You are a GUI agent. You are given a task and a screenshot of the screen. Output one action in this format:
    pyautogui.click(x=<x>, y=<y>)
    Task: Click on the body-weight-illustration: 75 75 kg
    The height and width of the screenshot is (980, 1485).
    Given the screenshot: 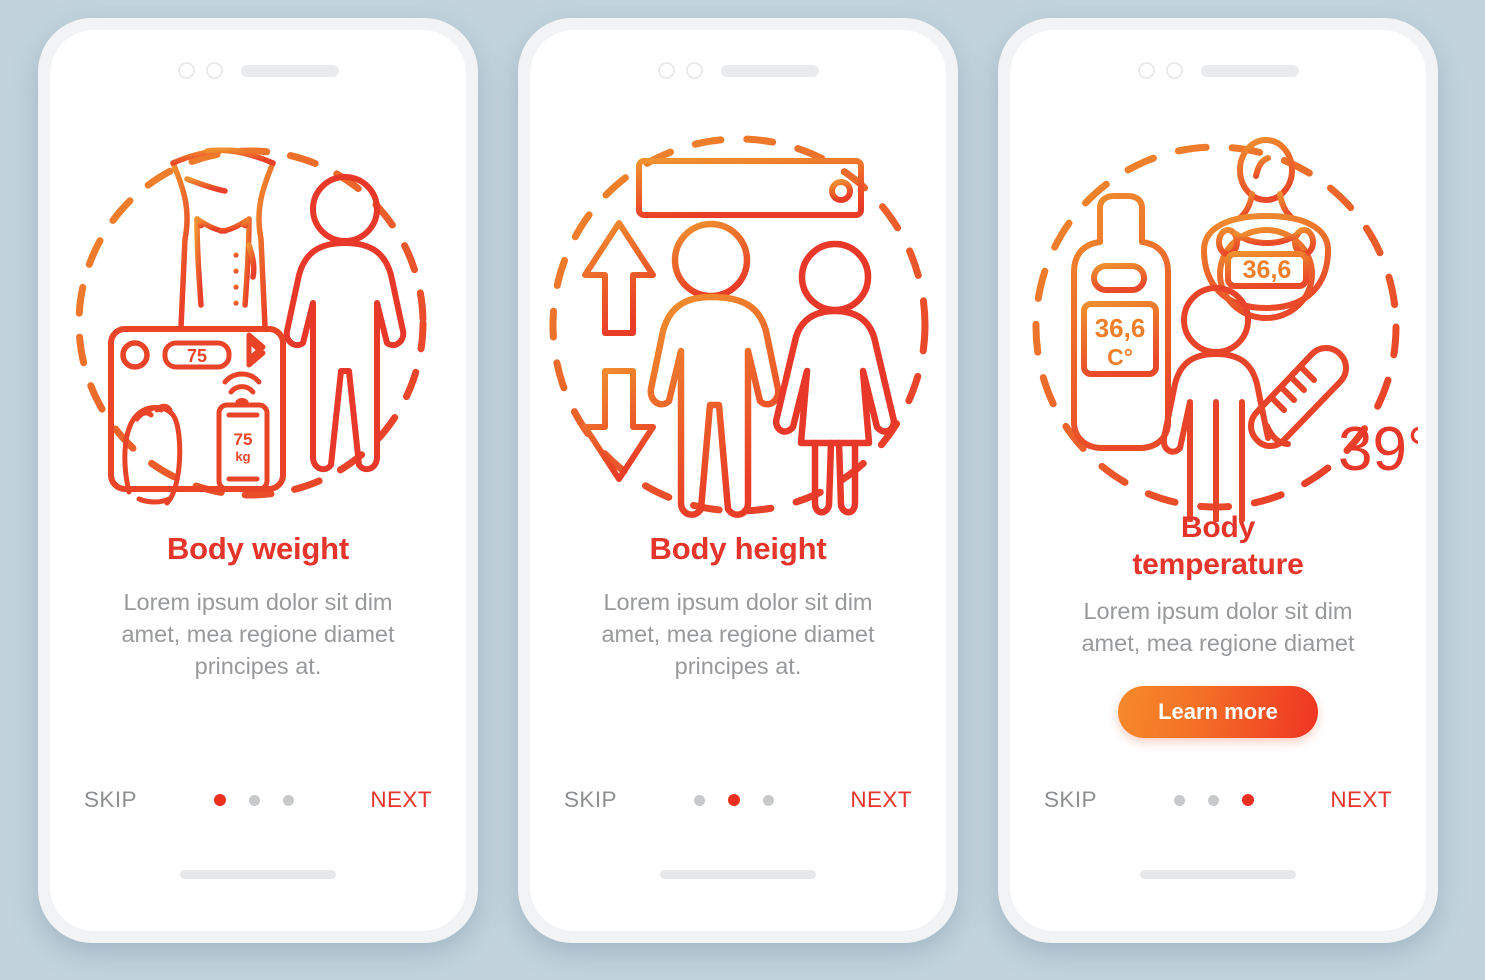 What is the action you would take?
    pyautogui.click(x=258, y=322)
    